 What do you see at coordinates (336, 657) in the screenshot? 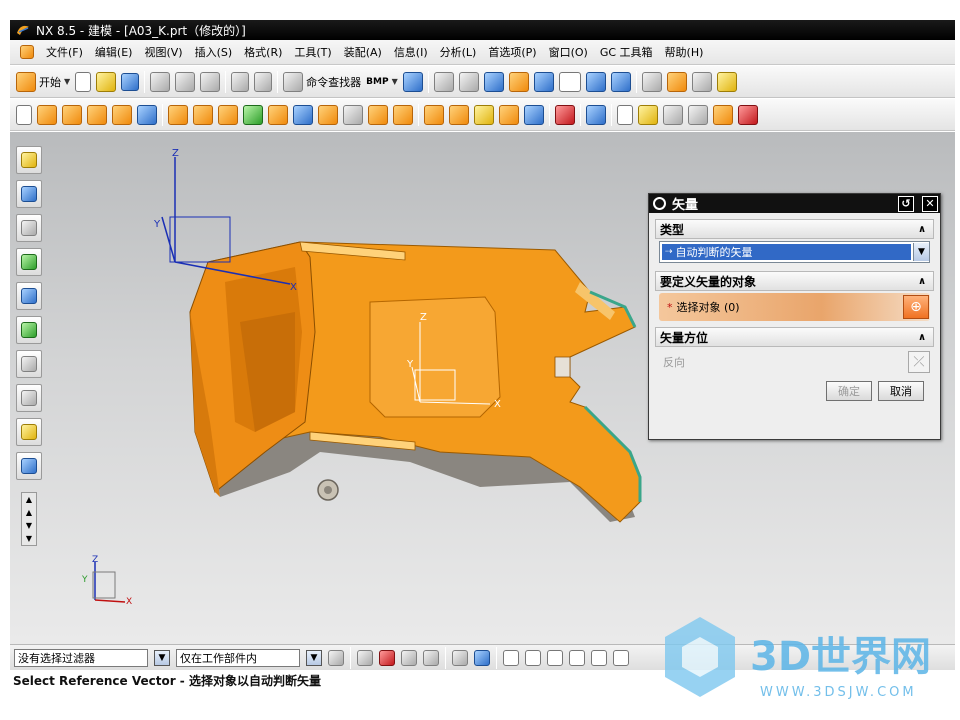
I see `filter-settings-icon` at bounding box center [336, 657].